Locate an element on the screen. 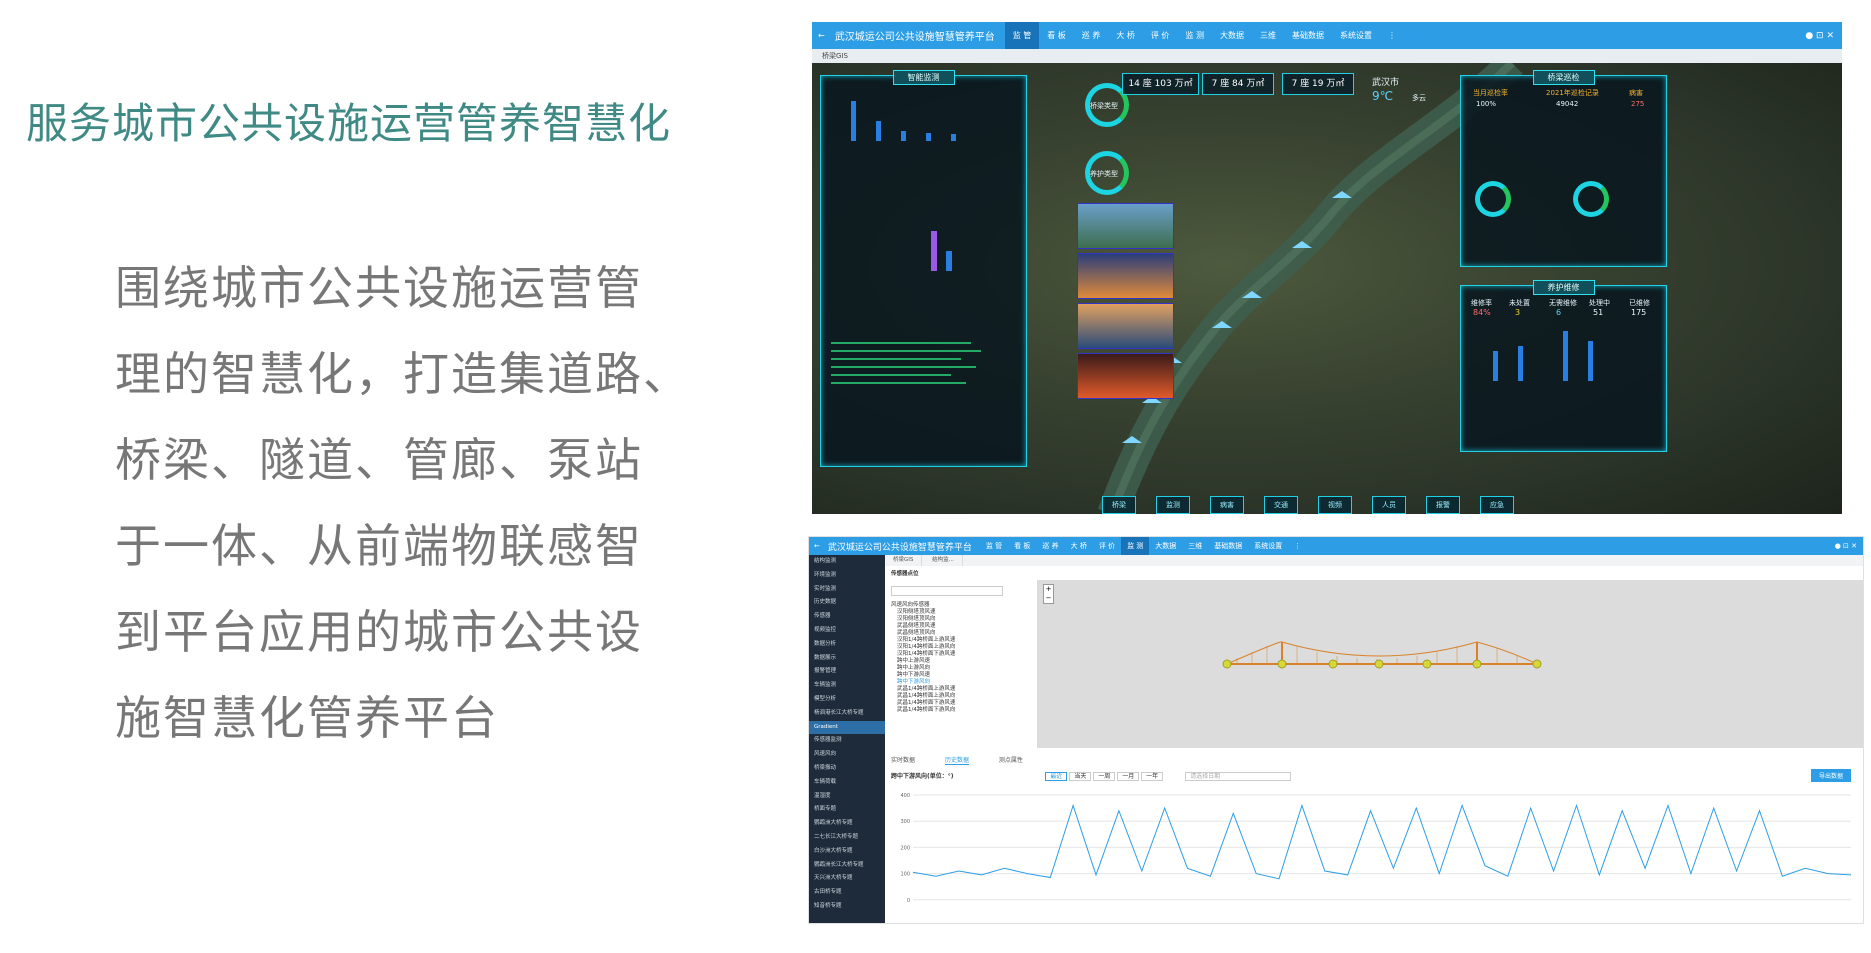 The image size is (1871, 953). tree-item: 武昌侧塔顶风速 is located at coordinates (951, 626).